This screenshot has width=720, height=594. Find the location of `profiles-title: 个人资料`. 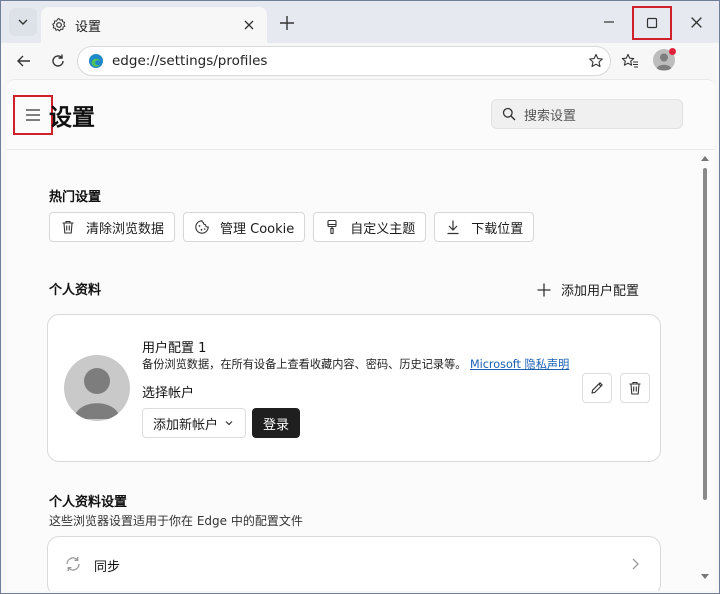

profiles-title: 个人资料 is located at coordinates (75, 290).